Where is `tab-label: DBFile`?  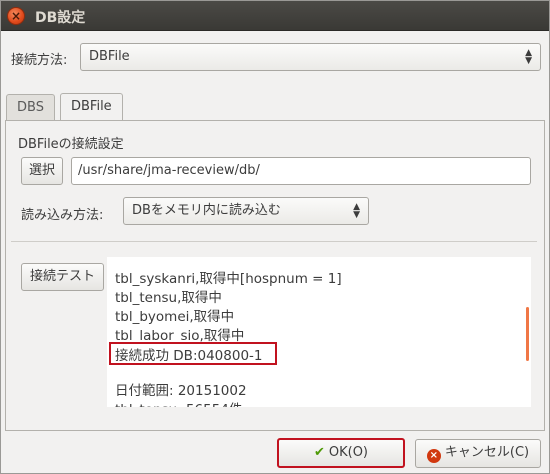 tab-label: DBFile is located at coordinates (91, 106).